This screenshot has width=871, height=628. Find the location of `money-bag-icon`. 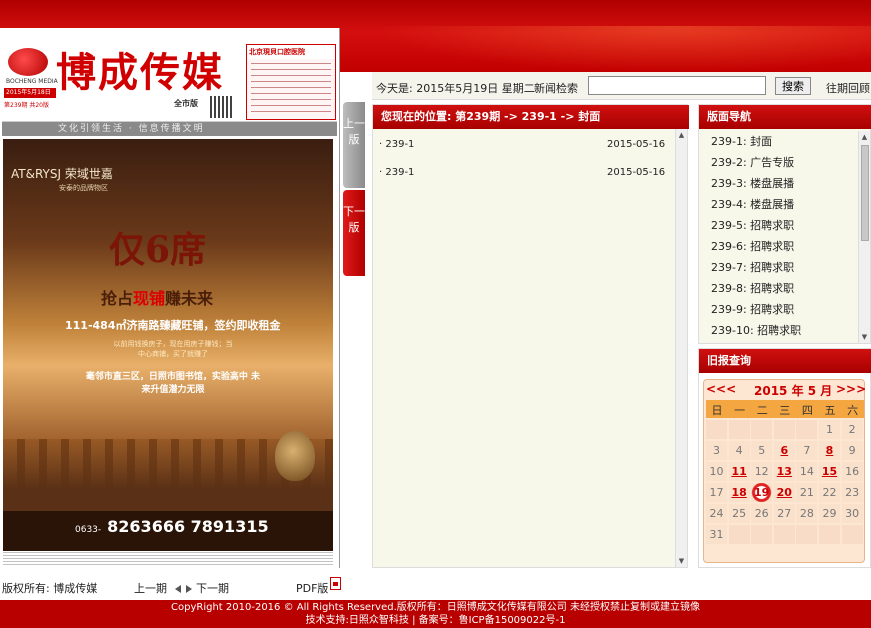

money-bag-icon is located at coordinates (295, 456).